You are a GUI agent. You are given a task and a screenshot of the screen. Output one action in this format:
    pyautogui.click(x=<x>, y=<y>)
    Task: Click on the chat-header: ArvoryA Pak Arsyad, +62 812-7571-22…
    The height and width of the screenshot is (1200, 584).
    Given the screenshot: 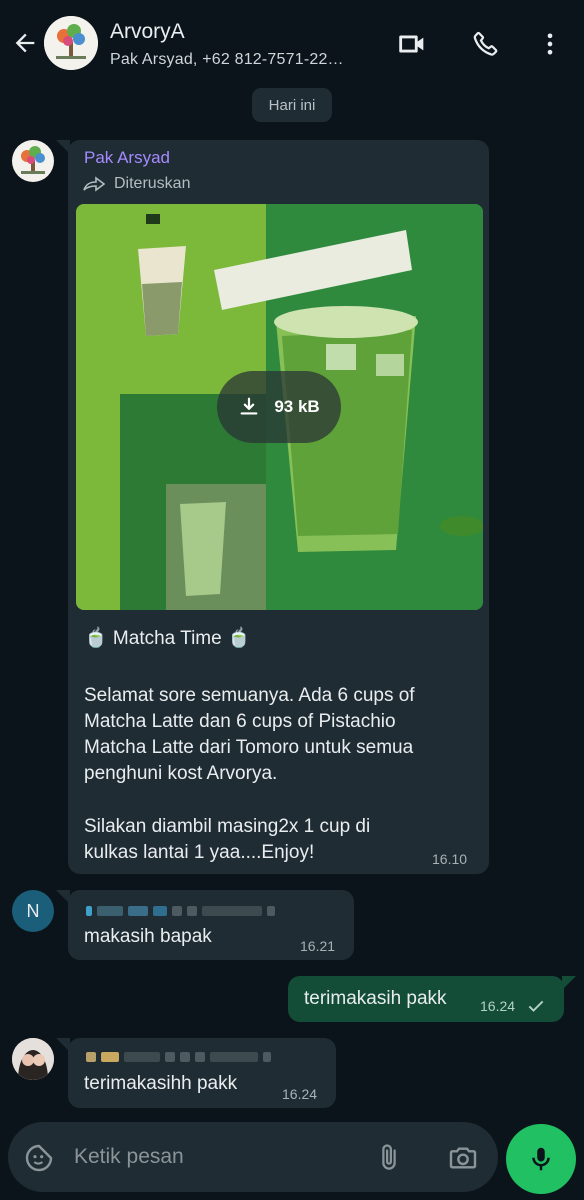 What is the action you would take?
    pyautogui.click(x=292, y=44)
    